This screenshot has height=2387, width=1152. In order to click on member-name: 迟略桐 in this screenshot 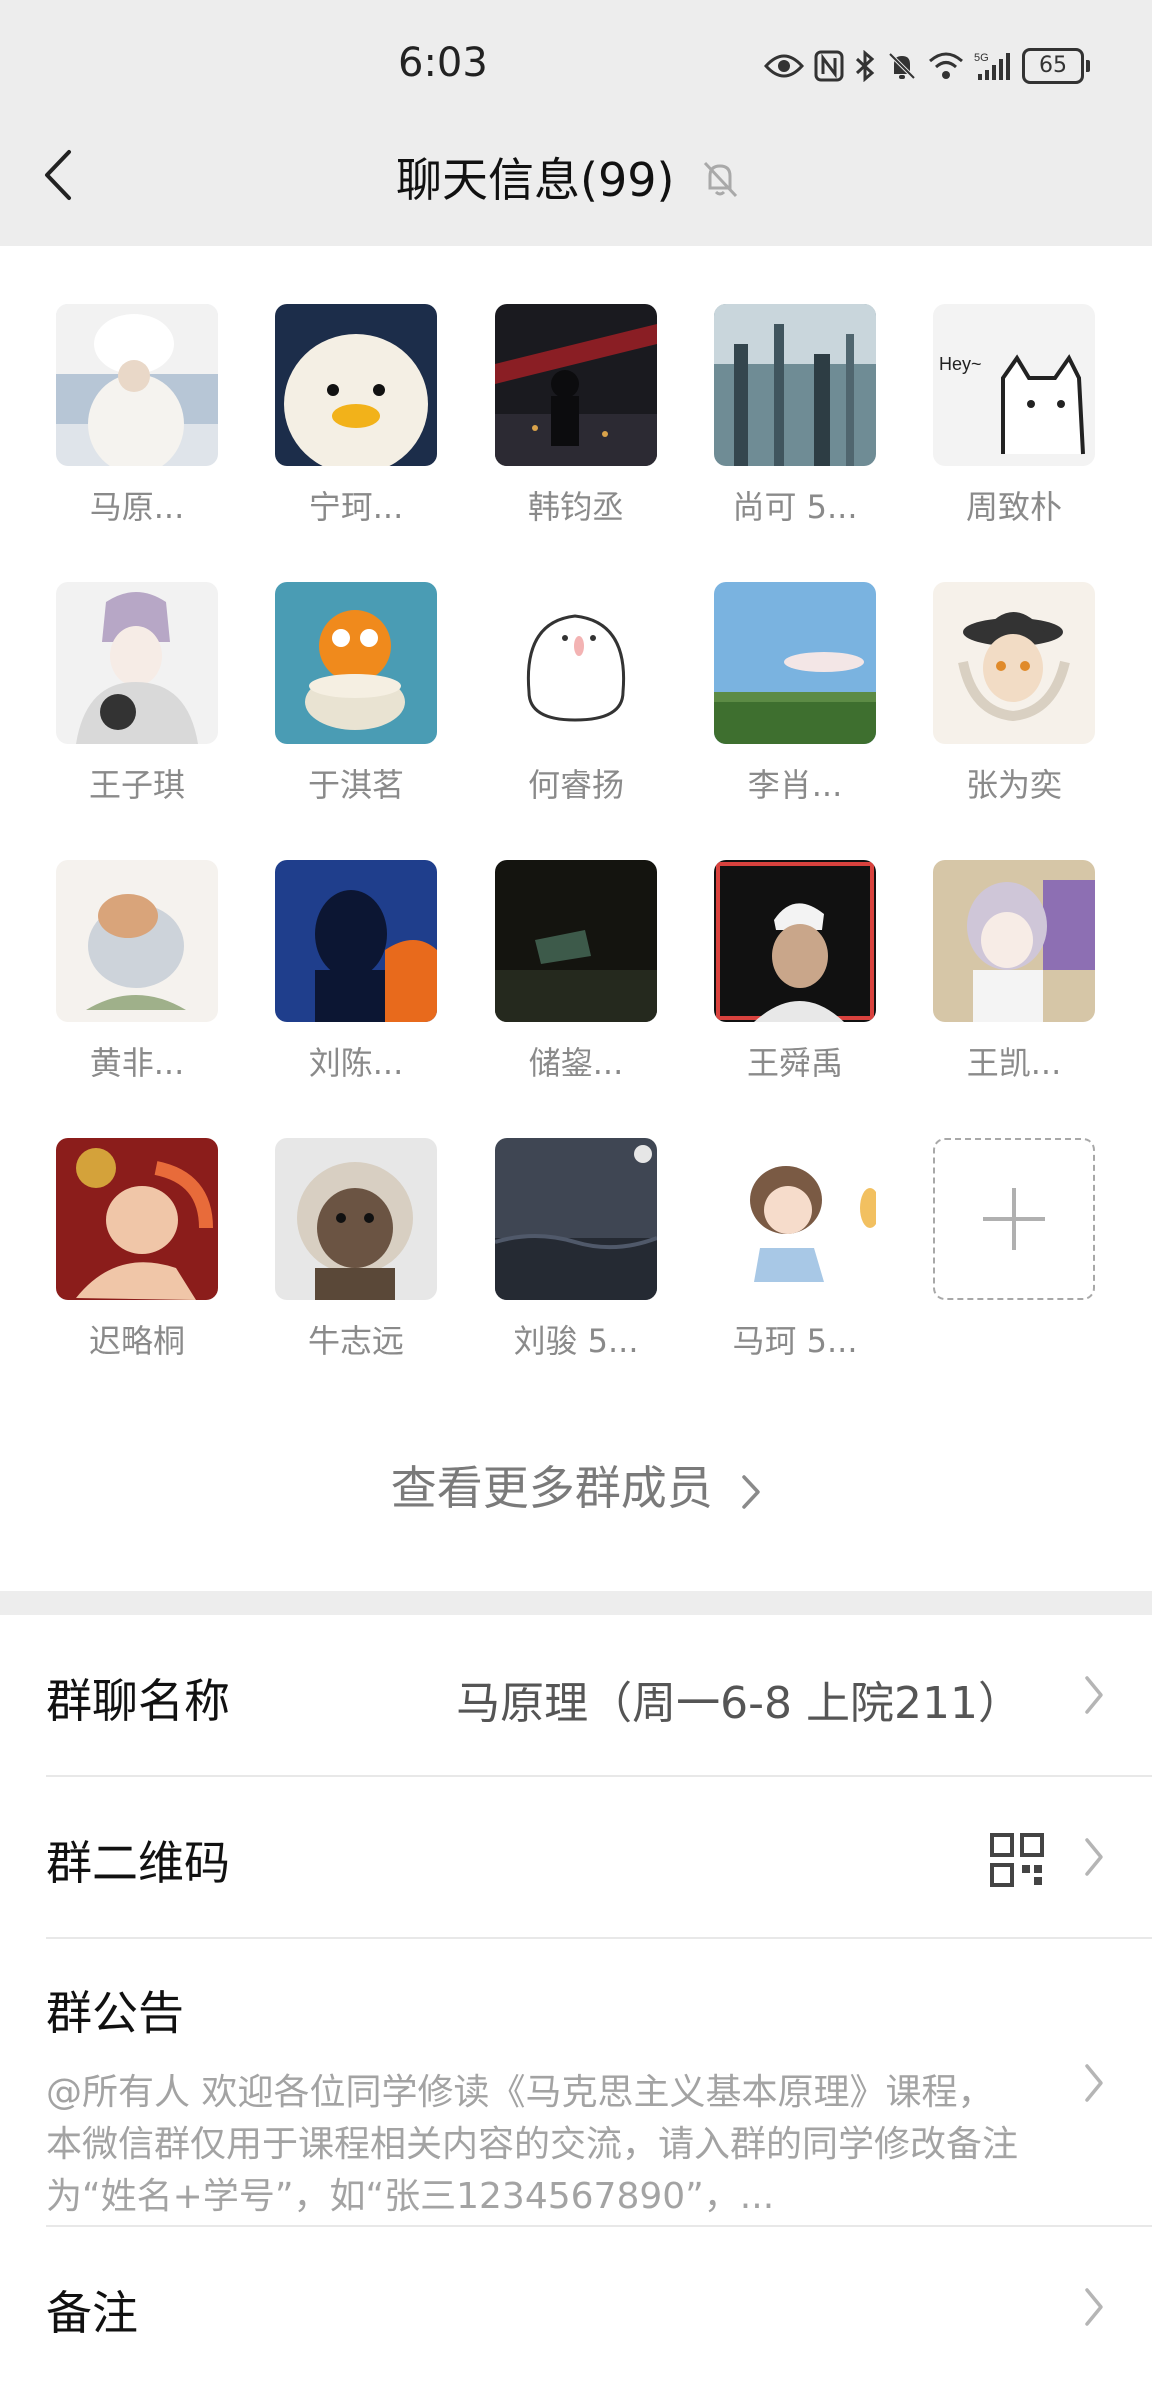, I will do `click(136, 1341)`.